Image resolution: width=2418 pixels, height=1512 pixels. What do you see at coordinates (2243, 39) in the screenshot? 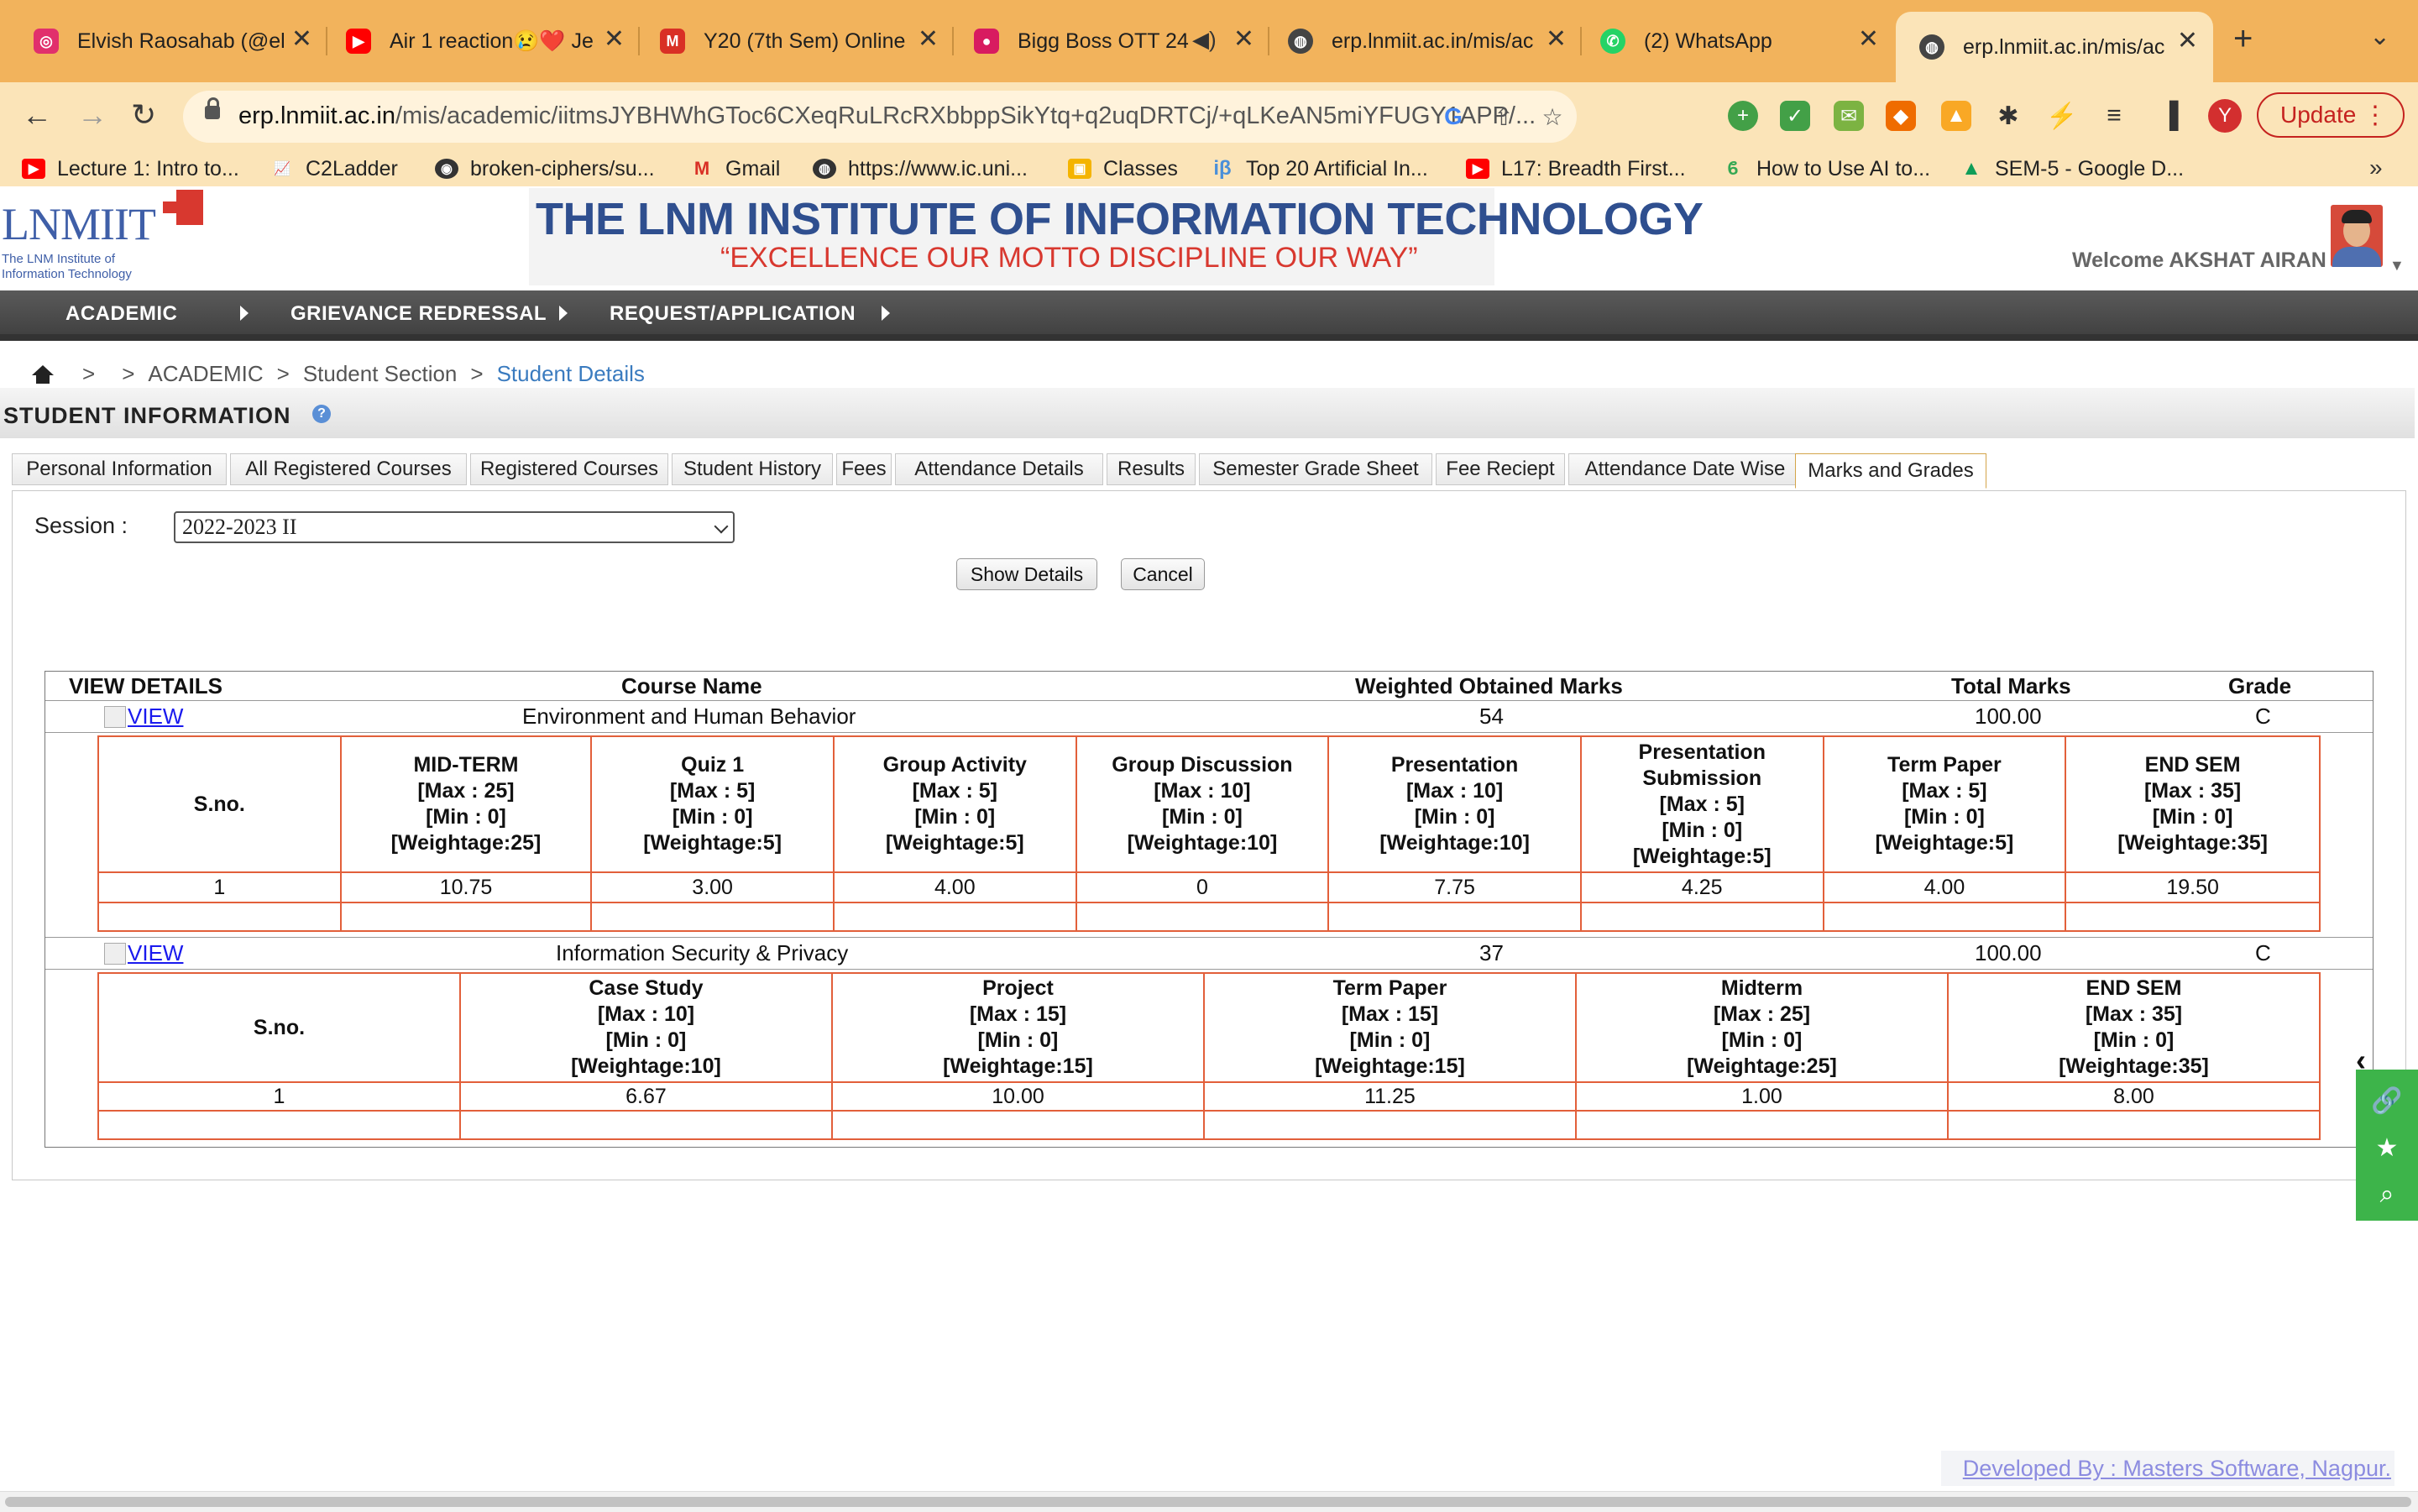
I see `new-tab-icon: +` at bounding box center [2243, 39].